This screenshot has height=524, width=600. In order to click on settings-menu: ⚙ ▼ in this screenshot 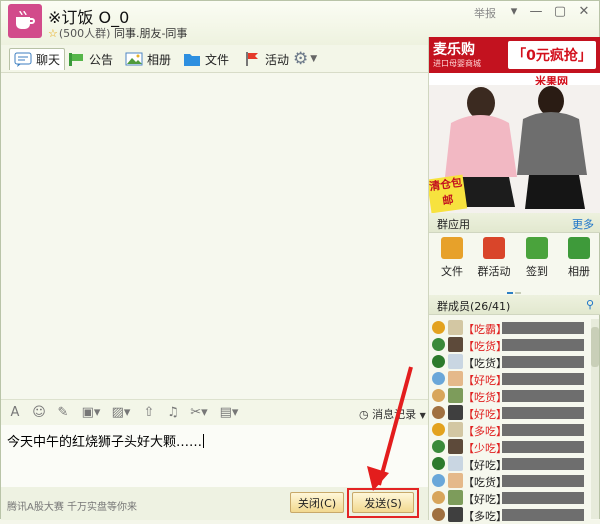, I will do `click(305, 59)`.